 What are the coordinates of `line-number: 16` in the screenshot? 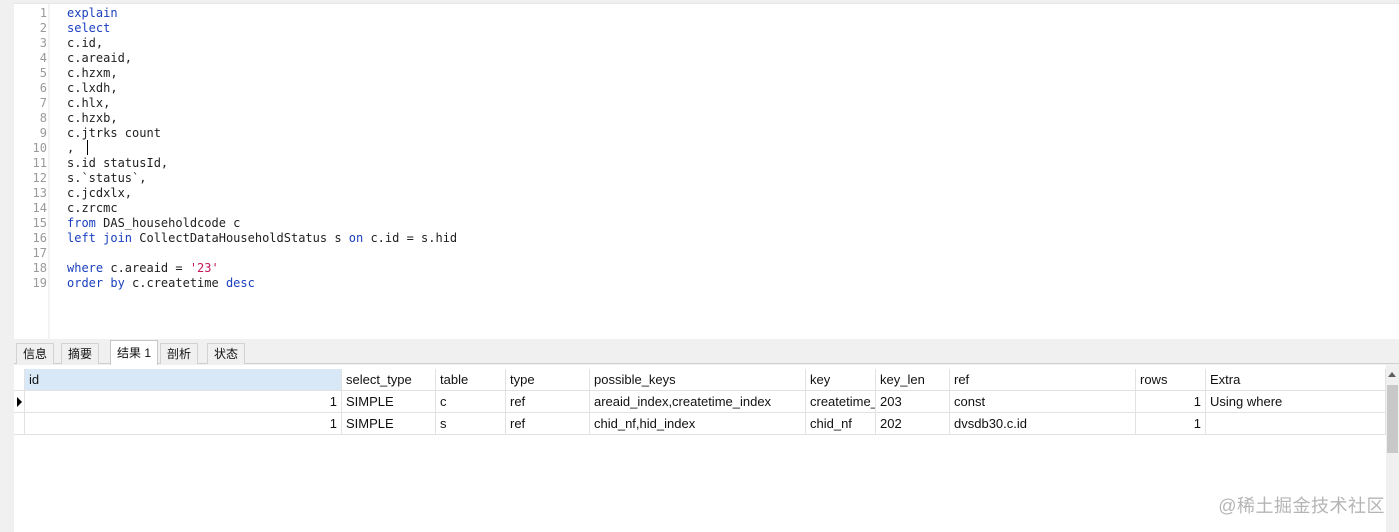 It's located at (39, 238).